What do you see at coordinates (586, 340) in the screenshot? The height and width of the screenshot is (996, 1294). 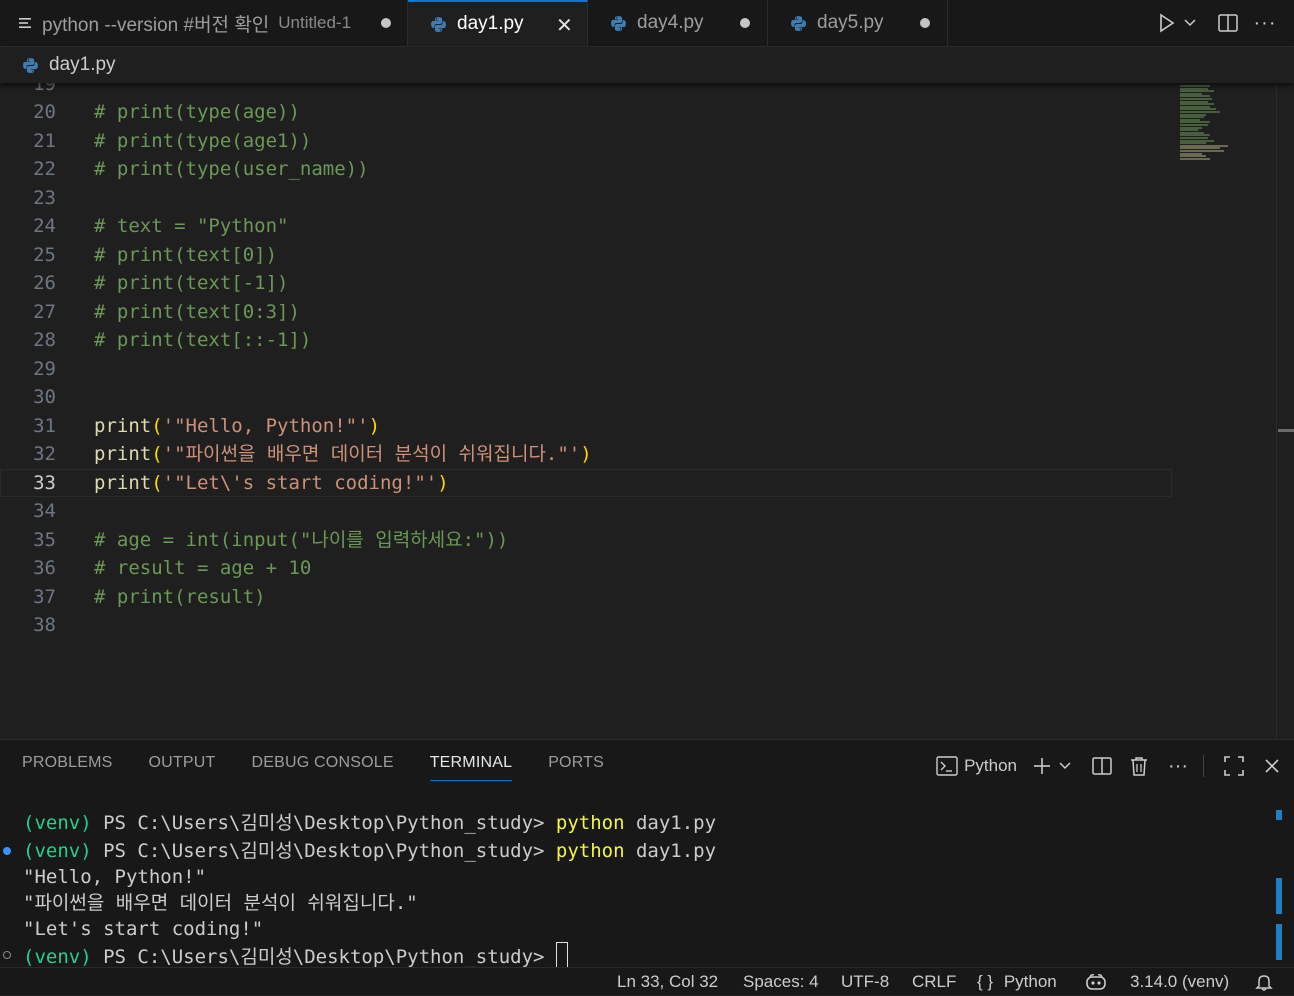 I see `code-line: 28 # print(text[::-1])` at bounding box center [586, 340].